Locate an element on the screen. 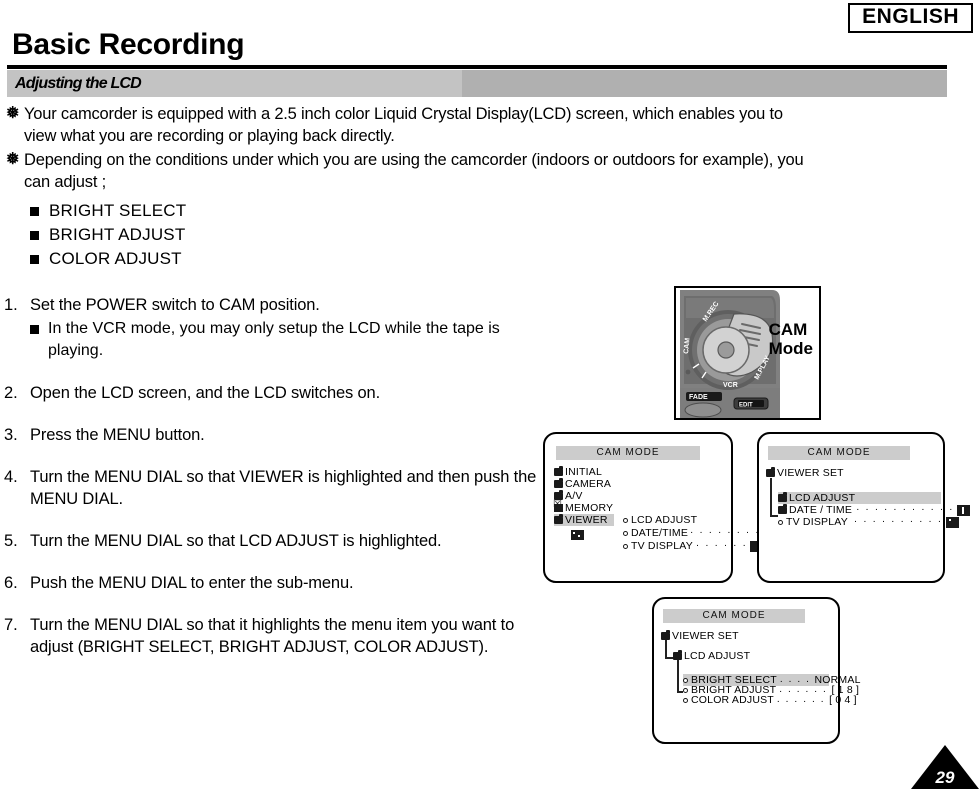  section-title: Adjusting the LCD is located at coordinates (78, 83).